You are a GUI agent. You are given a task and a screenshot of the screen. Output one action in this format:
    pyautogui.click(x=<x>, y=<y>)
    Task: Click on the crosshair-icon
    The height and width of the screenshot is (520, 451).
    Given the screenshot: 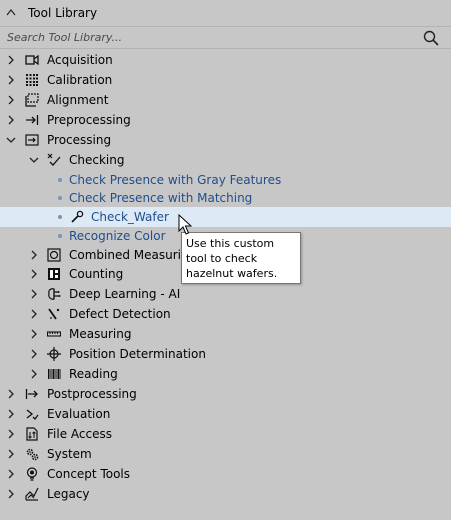 What is the action you would take?
    pyautogui.click(x=54, y=354)
    